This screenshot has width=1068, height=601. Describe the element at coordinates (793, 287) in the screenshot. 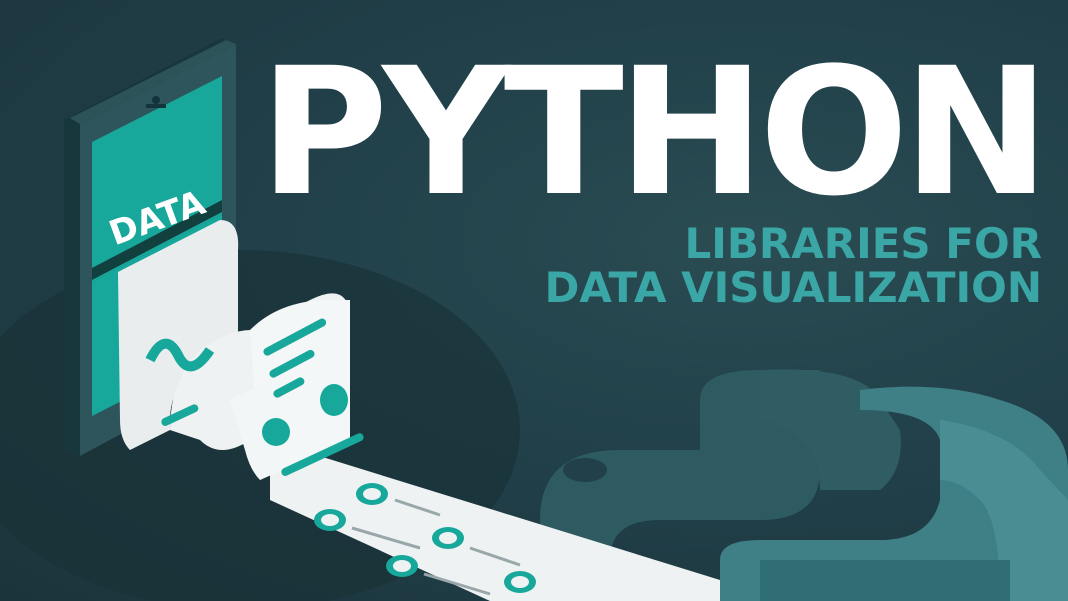

I see `subtitle-line-2: DATA VISUALIZATION` at that location.